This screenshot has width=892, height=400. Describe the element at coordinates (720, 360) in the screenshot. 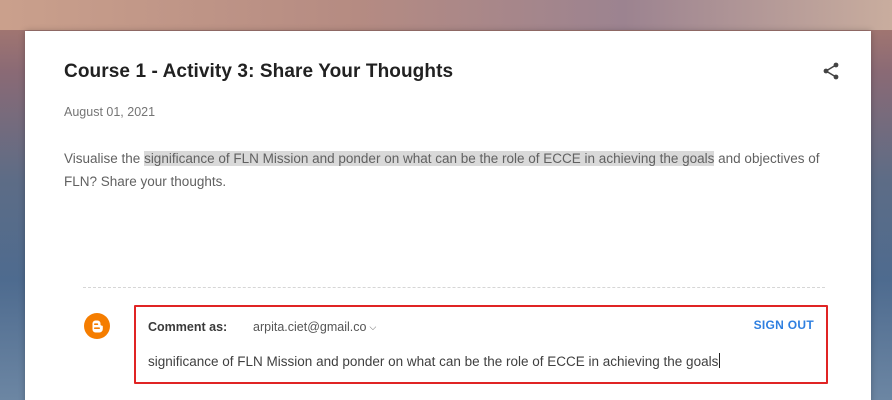

I see `text-cursor` at that location.